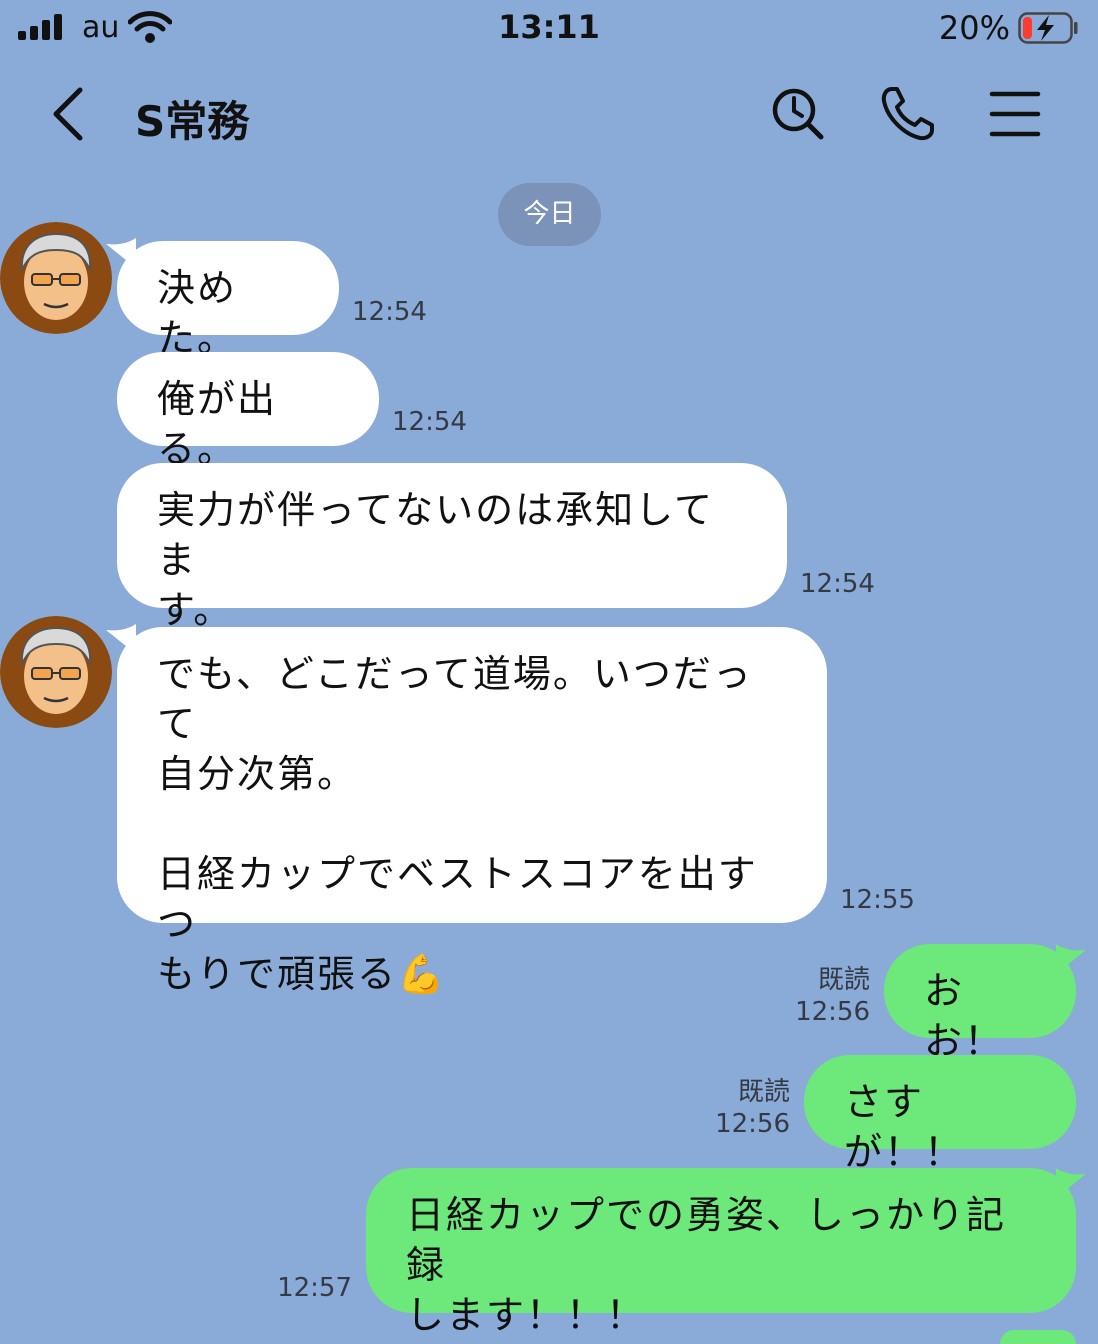  I want to click on chat-title: S常務, so click(192, 118).